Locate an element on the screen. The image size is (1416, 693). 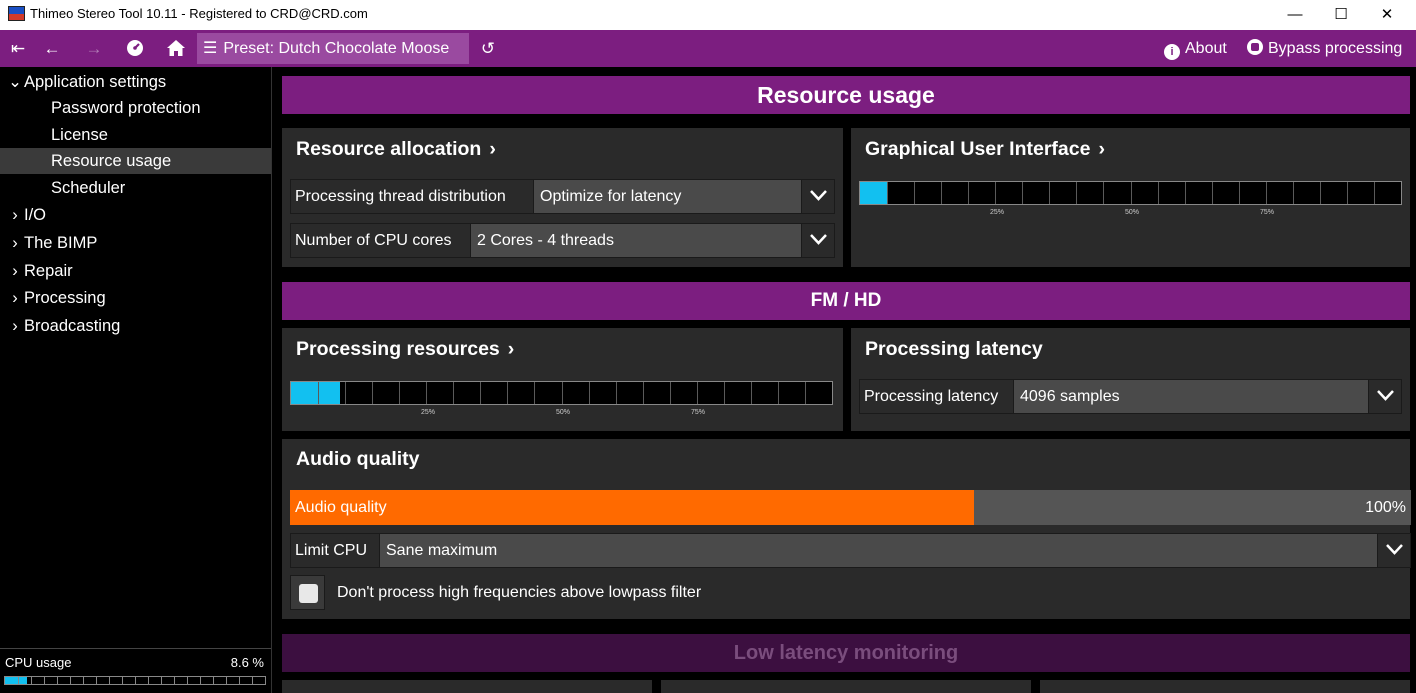
tree-item-application-settings: ⌄ Application settings is located at coordinates (135, 82).